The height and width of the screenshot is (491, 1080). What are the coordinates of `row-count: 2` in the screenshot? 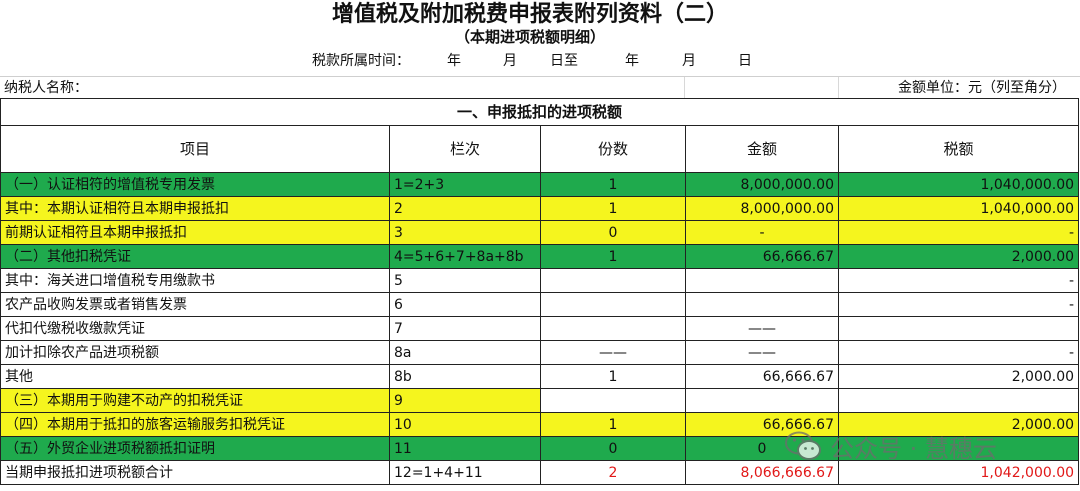 It's located at (613, 472).